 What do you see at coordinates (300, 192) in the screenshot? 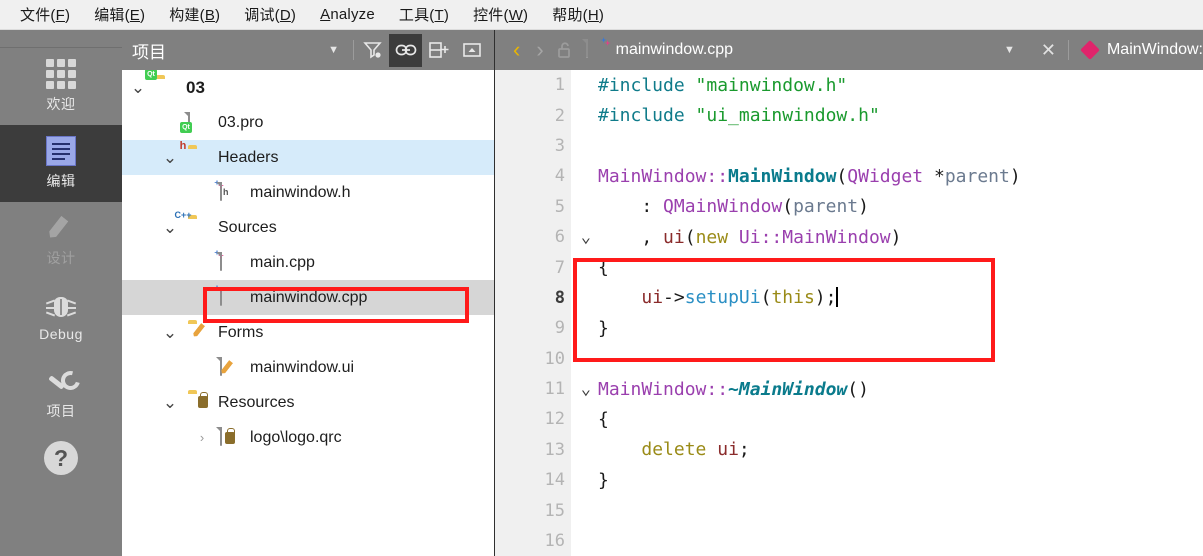
I see `tree-row-label: mainwindow.h` at bounding box center [300, 192].